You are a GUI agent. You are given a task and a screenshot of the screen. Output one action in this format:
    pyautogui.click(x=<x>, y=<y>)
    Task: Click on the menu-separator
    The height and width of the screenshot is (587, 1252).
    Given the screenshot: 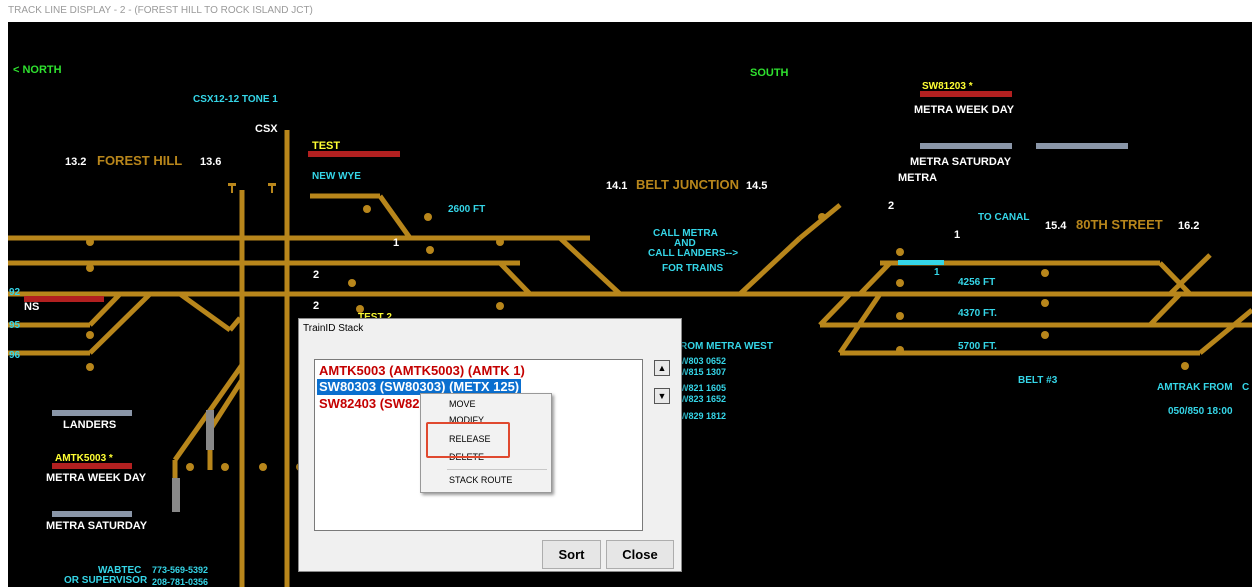 What is the action you would take?
    pyautogui.click(x=497, y=469)
    